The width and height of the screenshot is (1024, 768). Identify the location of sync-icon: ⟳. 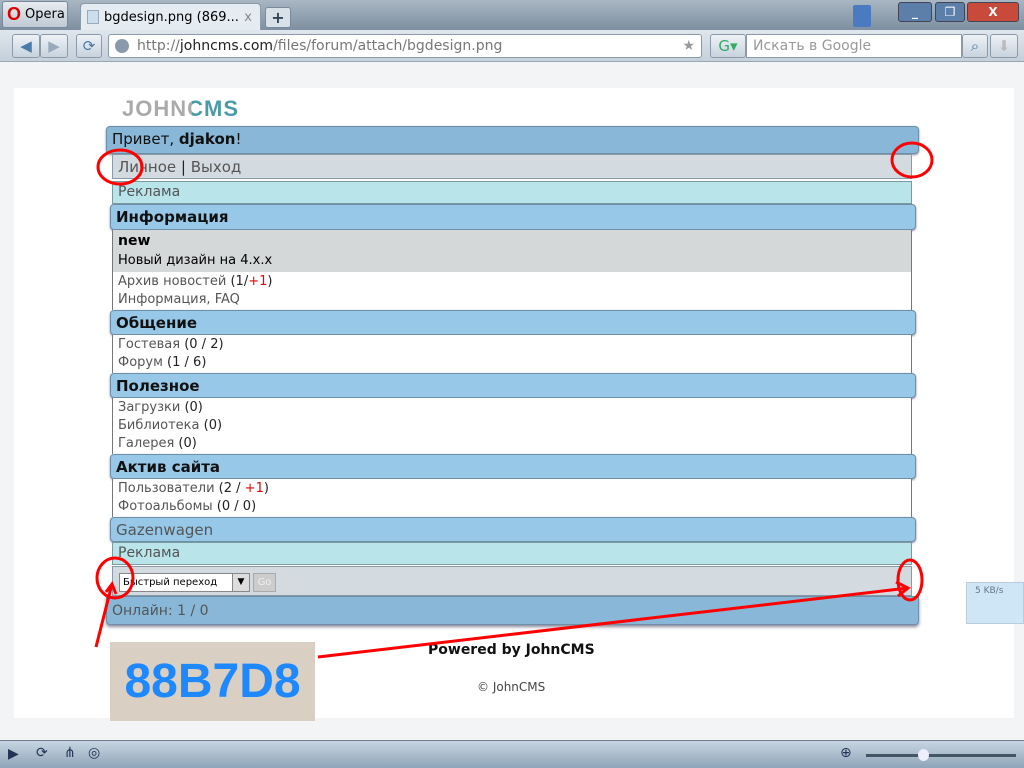
(42, 753).